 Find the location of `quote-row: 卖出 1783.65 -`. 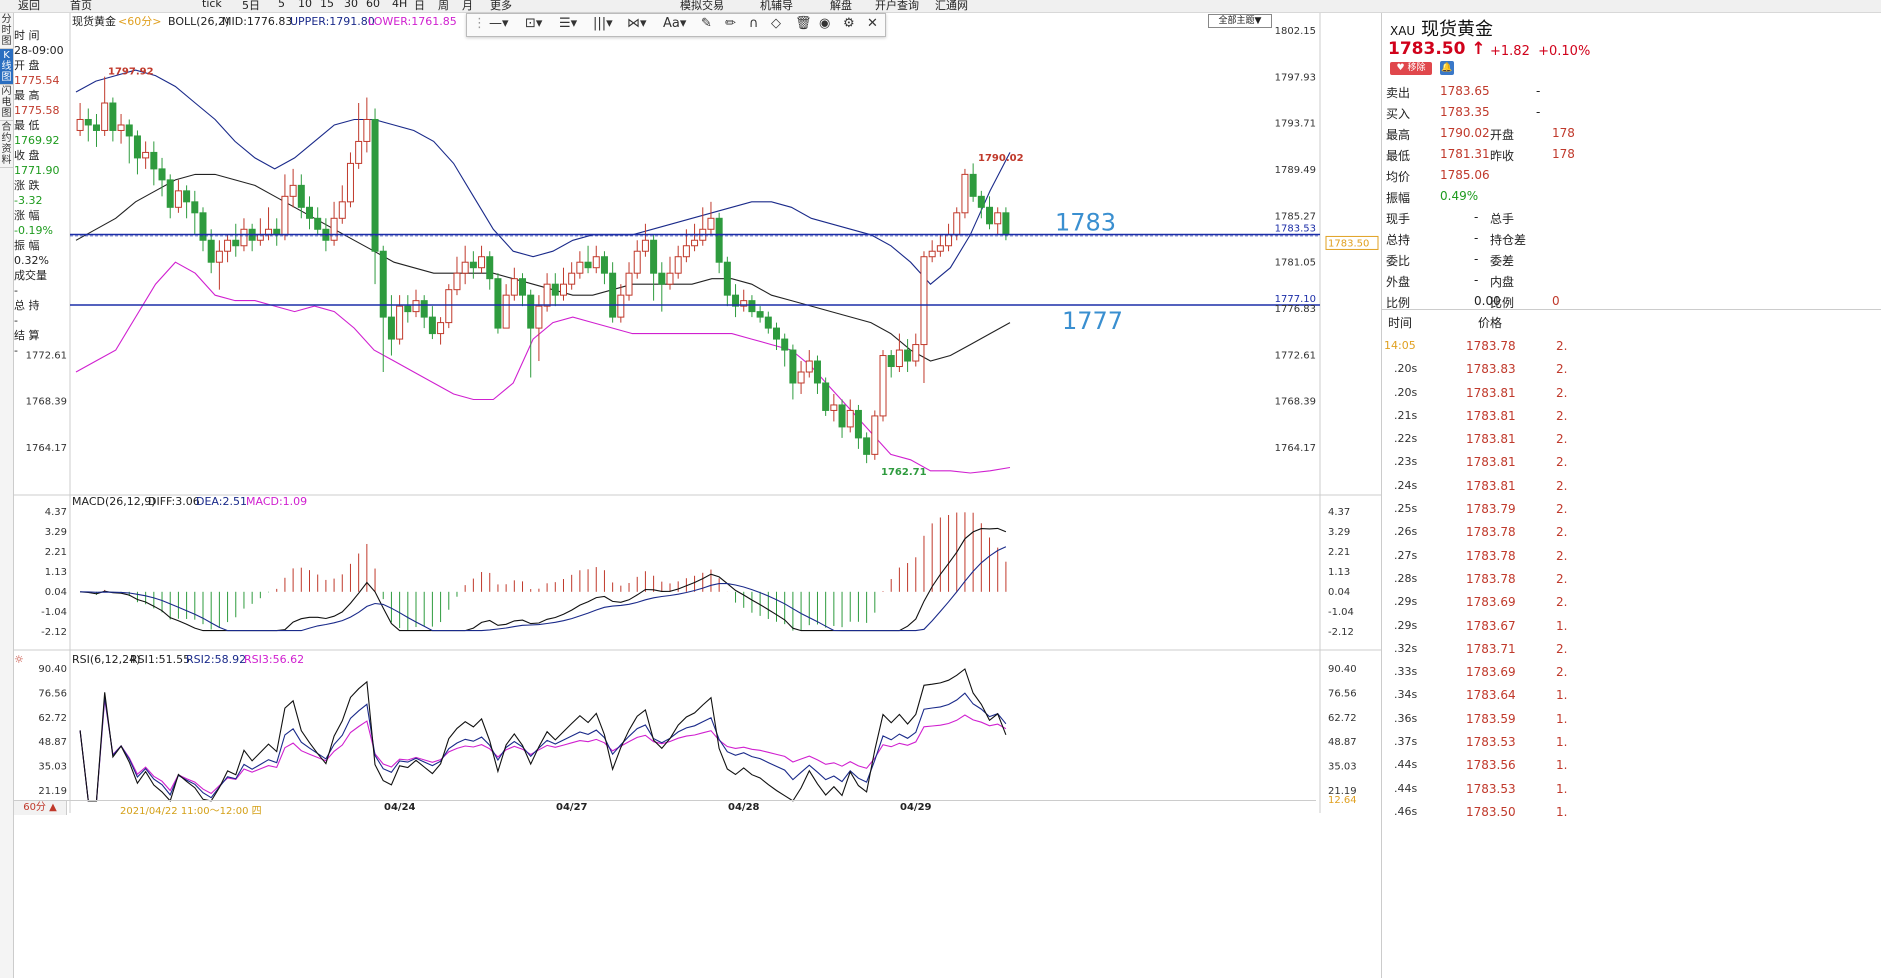

quote-row: 卖出 1783.65 - is located at coordinates (1631, 91).